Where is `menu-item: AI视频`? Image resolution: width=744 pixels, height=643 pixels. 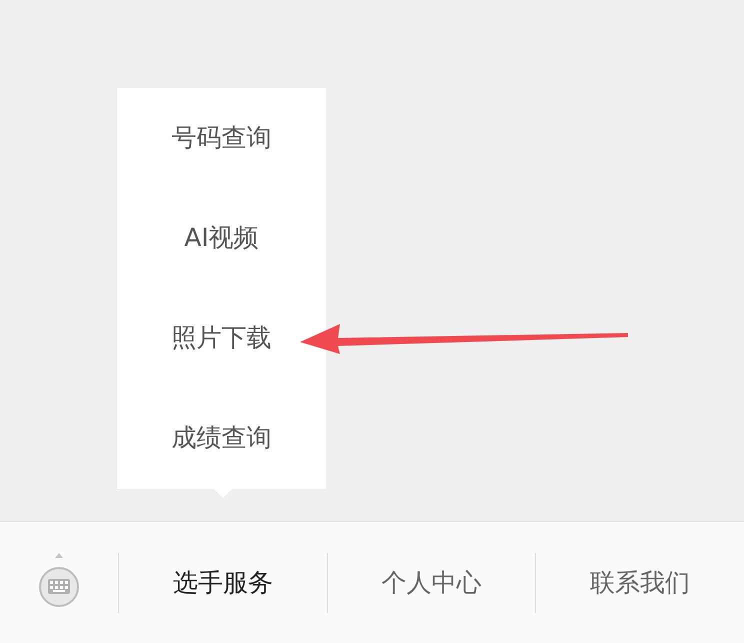
menu-item: AI视频 is located at coordinates (221, 238).